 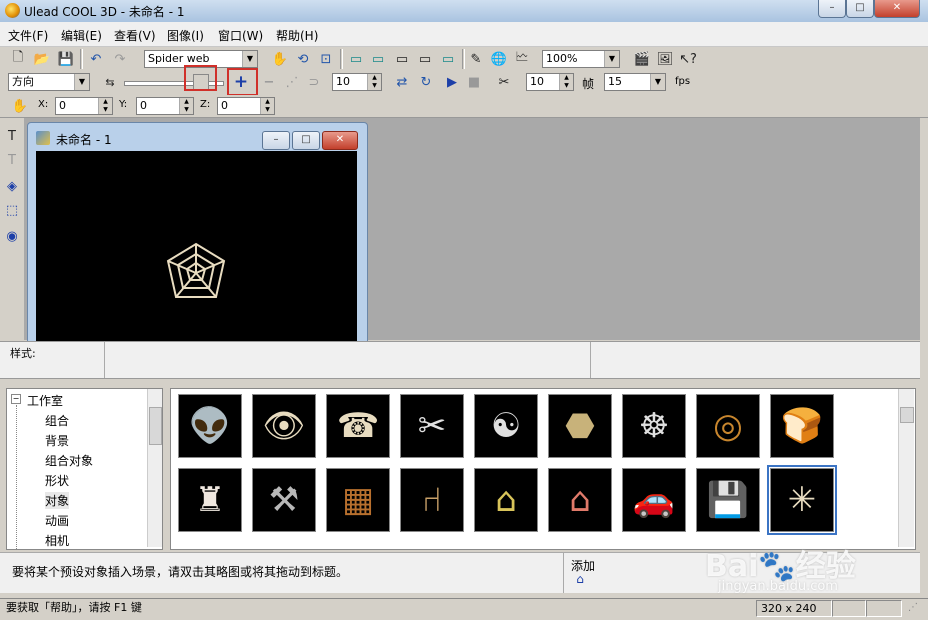 I want to click on select-icon: ⬚, so click(x=12, y=210).